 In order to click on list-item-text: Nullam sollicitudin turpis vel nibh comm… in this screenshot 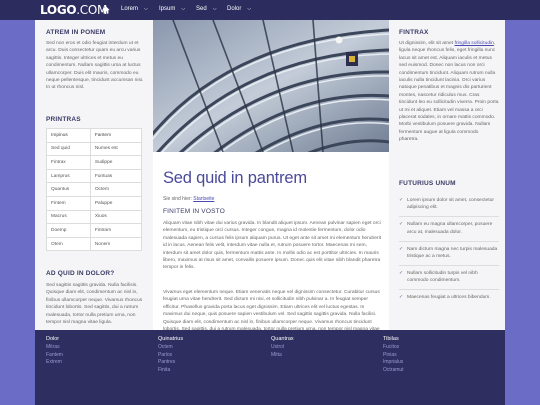, I will do `click(442, 277)`.